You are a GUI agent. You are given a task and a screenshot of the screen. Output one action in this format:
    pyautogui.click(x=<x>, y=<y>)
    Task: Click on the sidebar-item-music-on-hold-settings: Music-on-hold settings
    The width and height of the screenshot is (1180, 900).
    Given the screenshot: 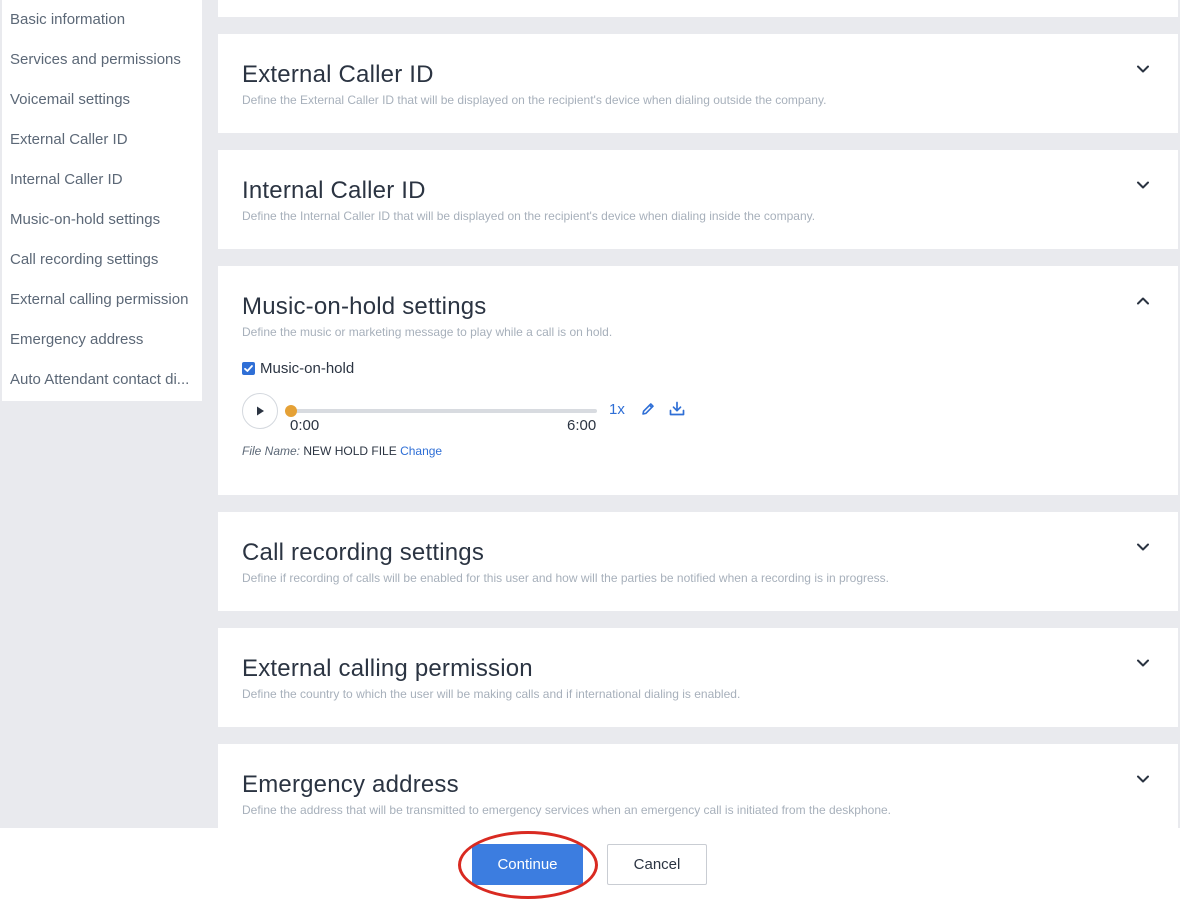 What is the action you would take?
    pyautogui.click(x=102, y=220)
    